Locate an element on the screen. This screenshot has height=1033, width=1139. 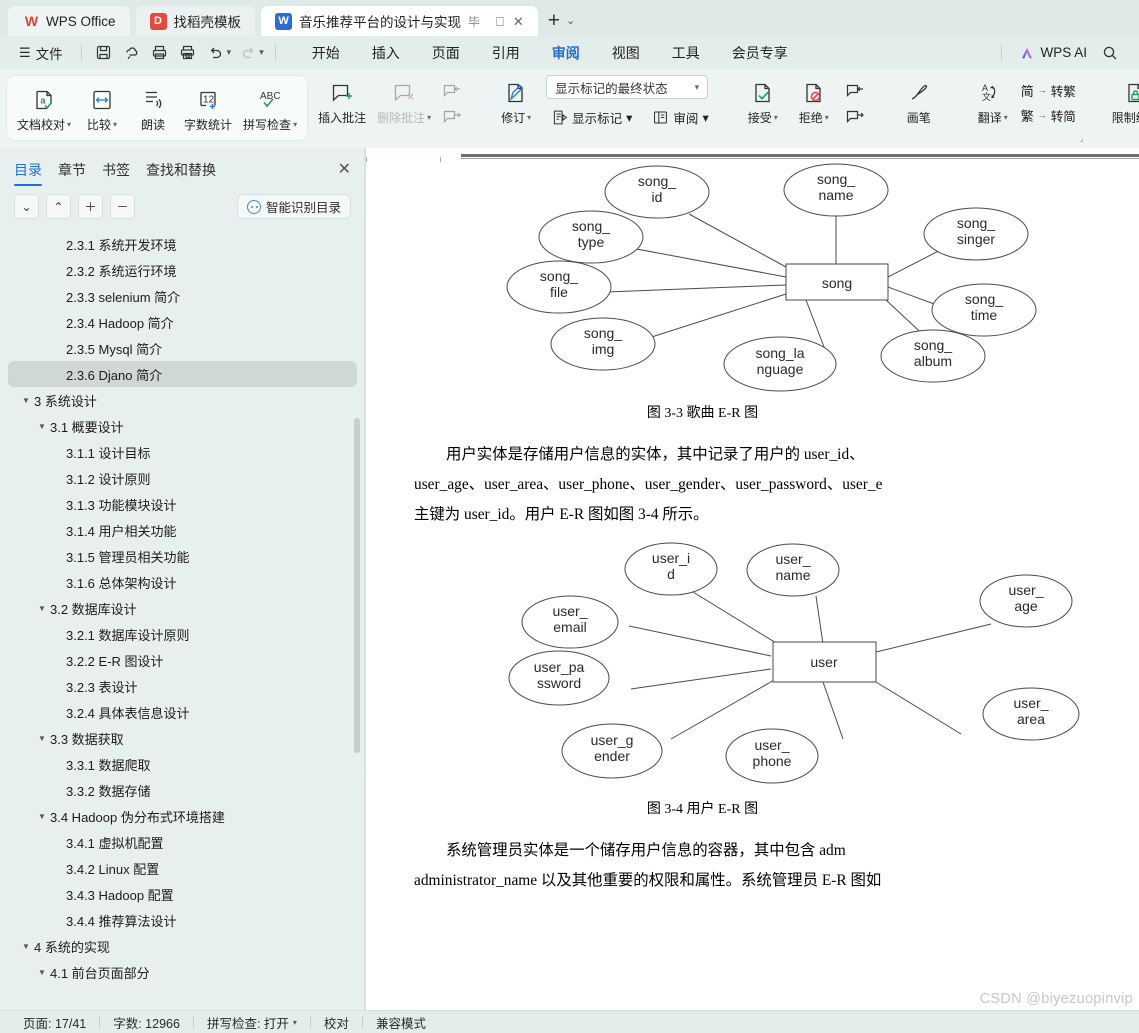
tab-wps-office-home: W WPS Office is located at coordinates (69, 21).